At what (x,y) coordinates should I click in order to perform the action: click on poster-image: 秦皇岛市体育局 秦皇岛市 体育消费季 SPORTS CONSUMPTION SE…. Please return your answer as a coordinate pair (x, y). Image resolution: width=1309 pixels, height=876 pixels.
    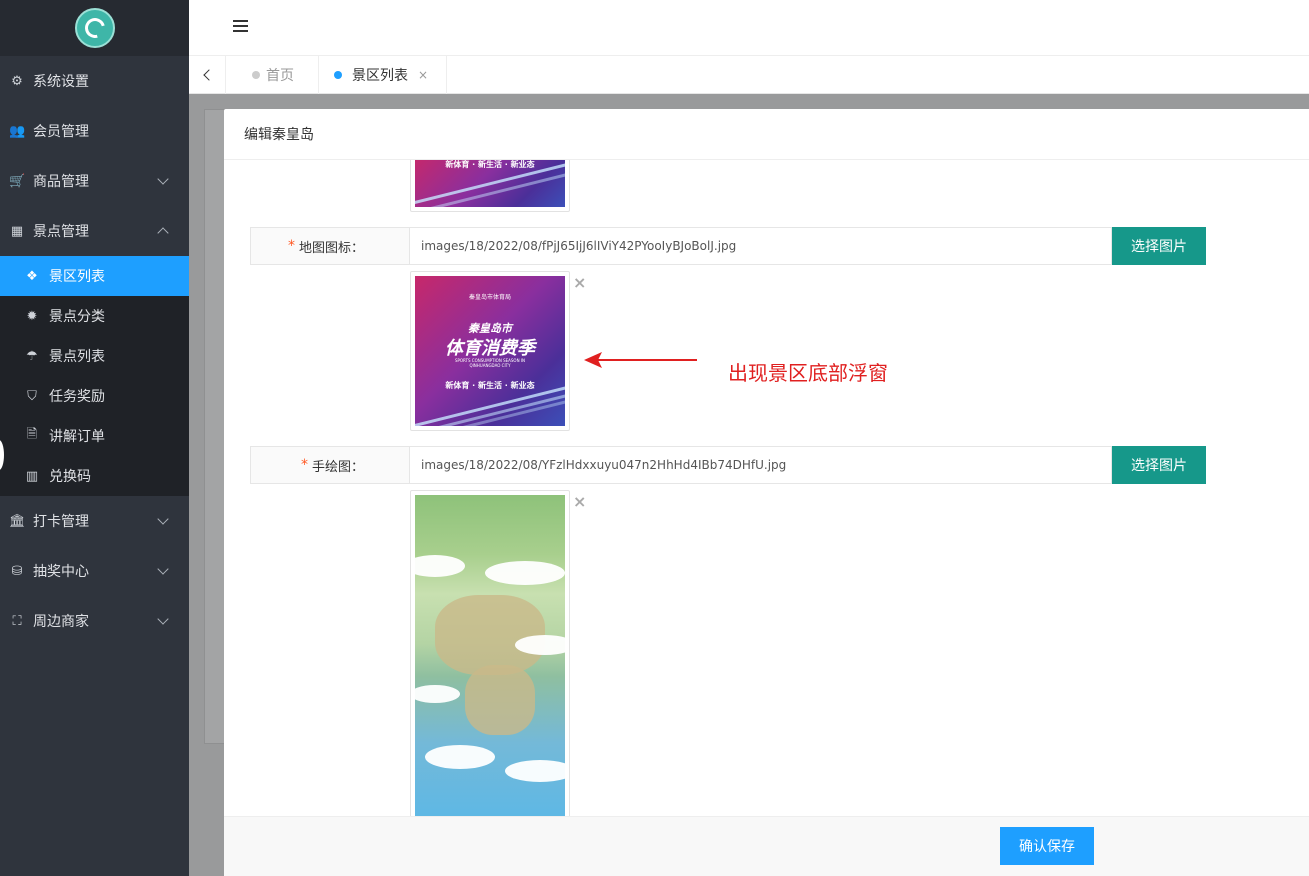
    Looking at the image, I should click on (490, 351).